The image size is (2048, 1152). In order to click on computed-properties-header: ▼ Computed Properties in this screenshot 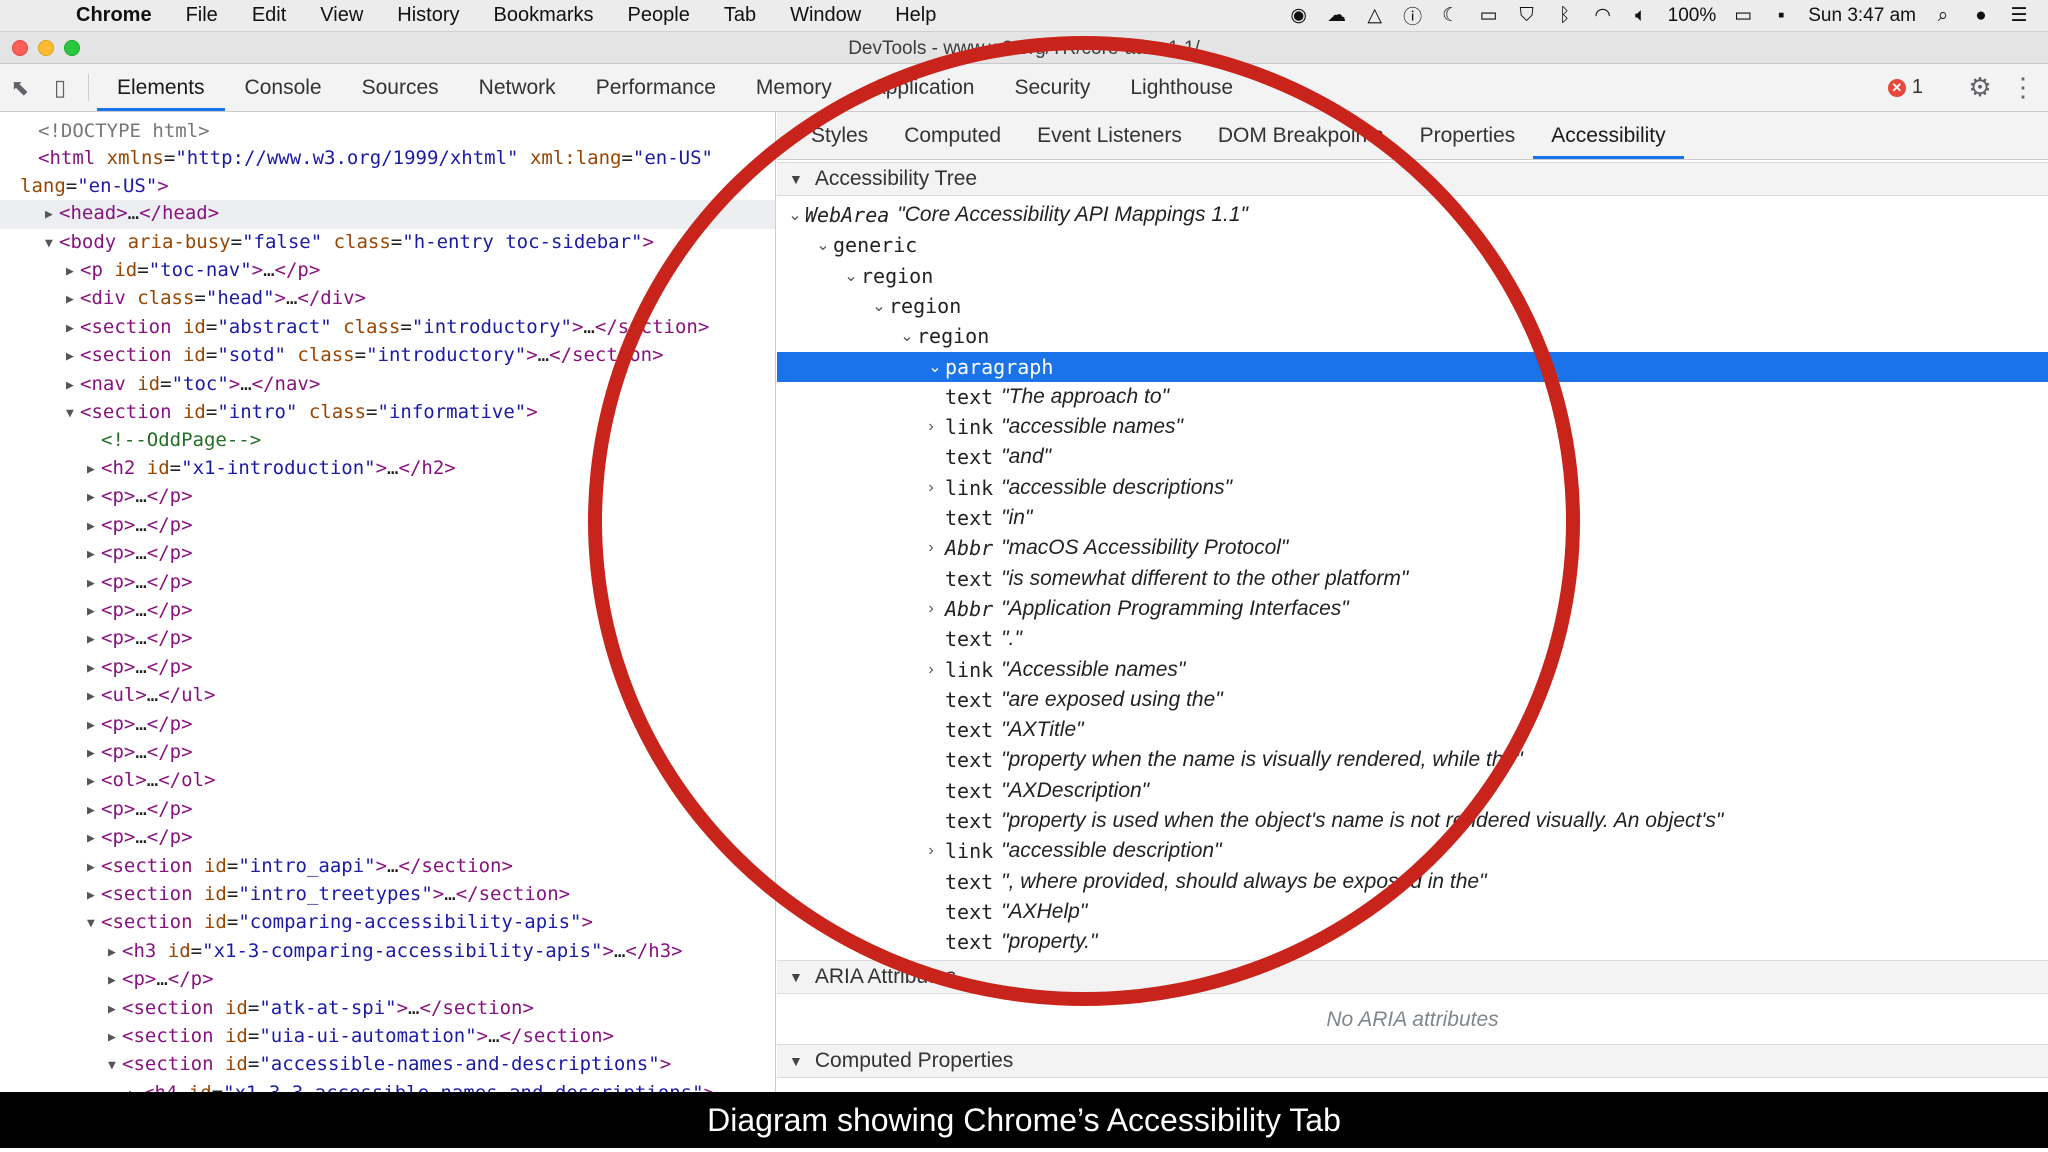, I will do `click(1412, 1061)`.